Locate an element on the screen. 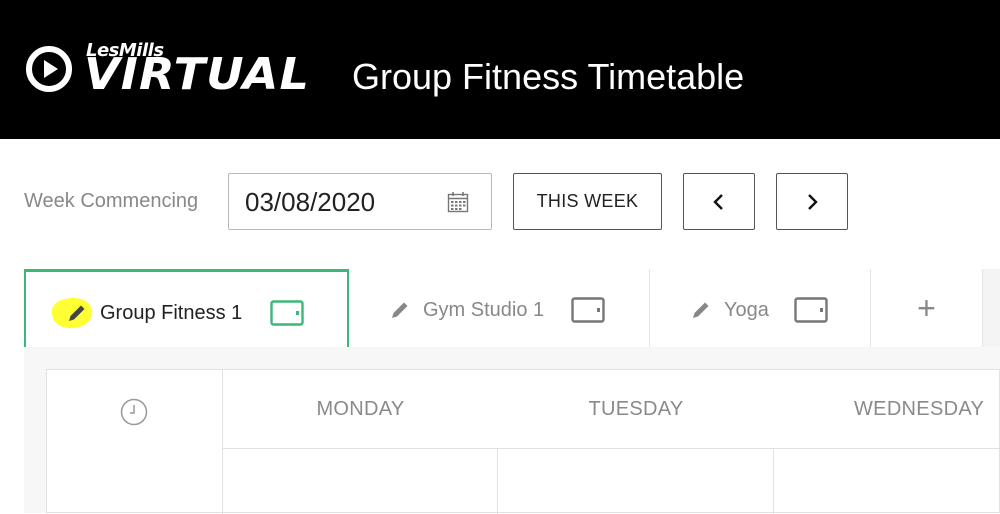 This screenshot has width=1000, height=514. tab-group-fitness-1: Group Fitness 1 is located at coordinates (186, 308).